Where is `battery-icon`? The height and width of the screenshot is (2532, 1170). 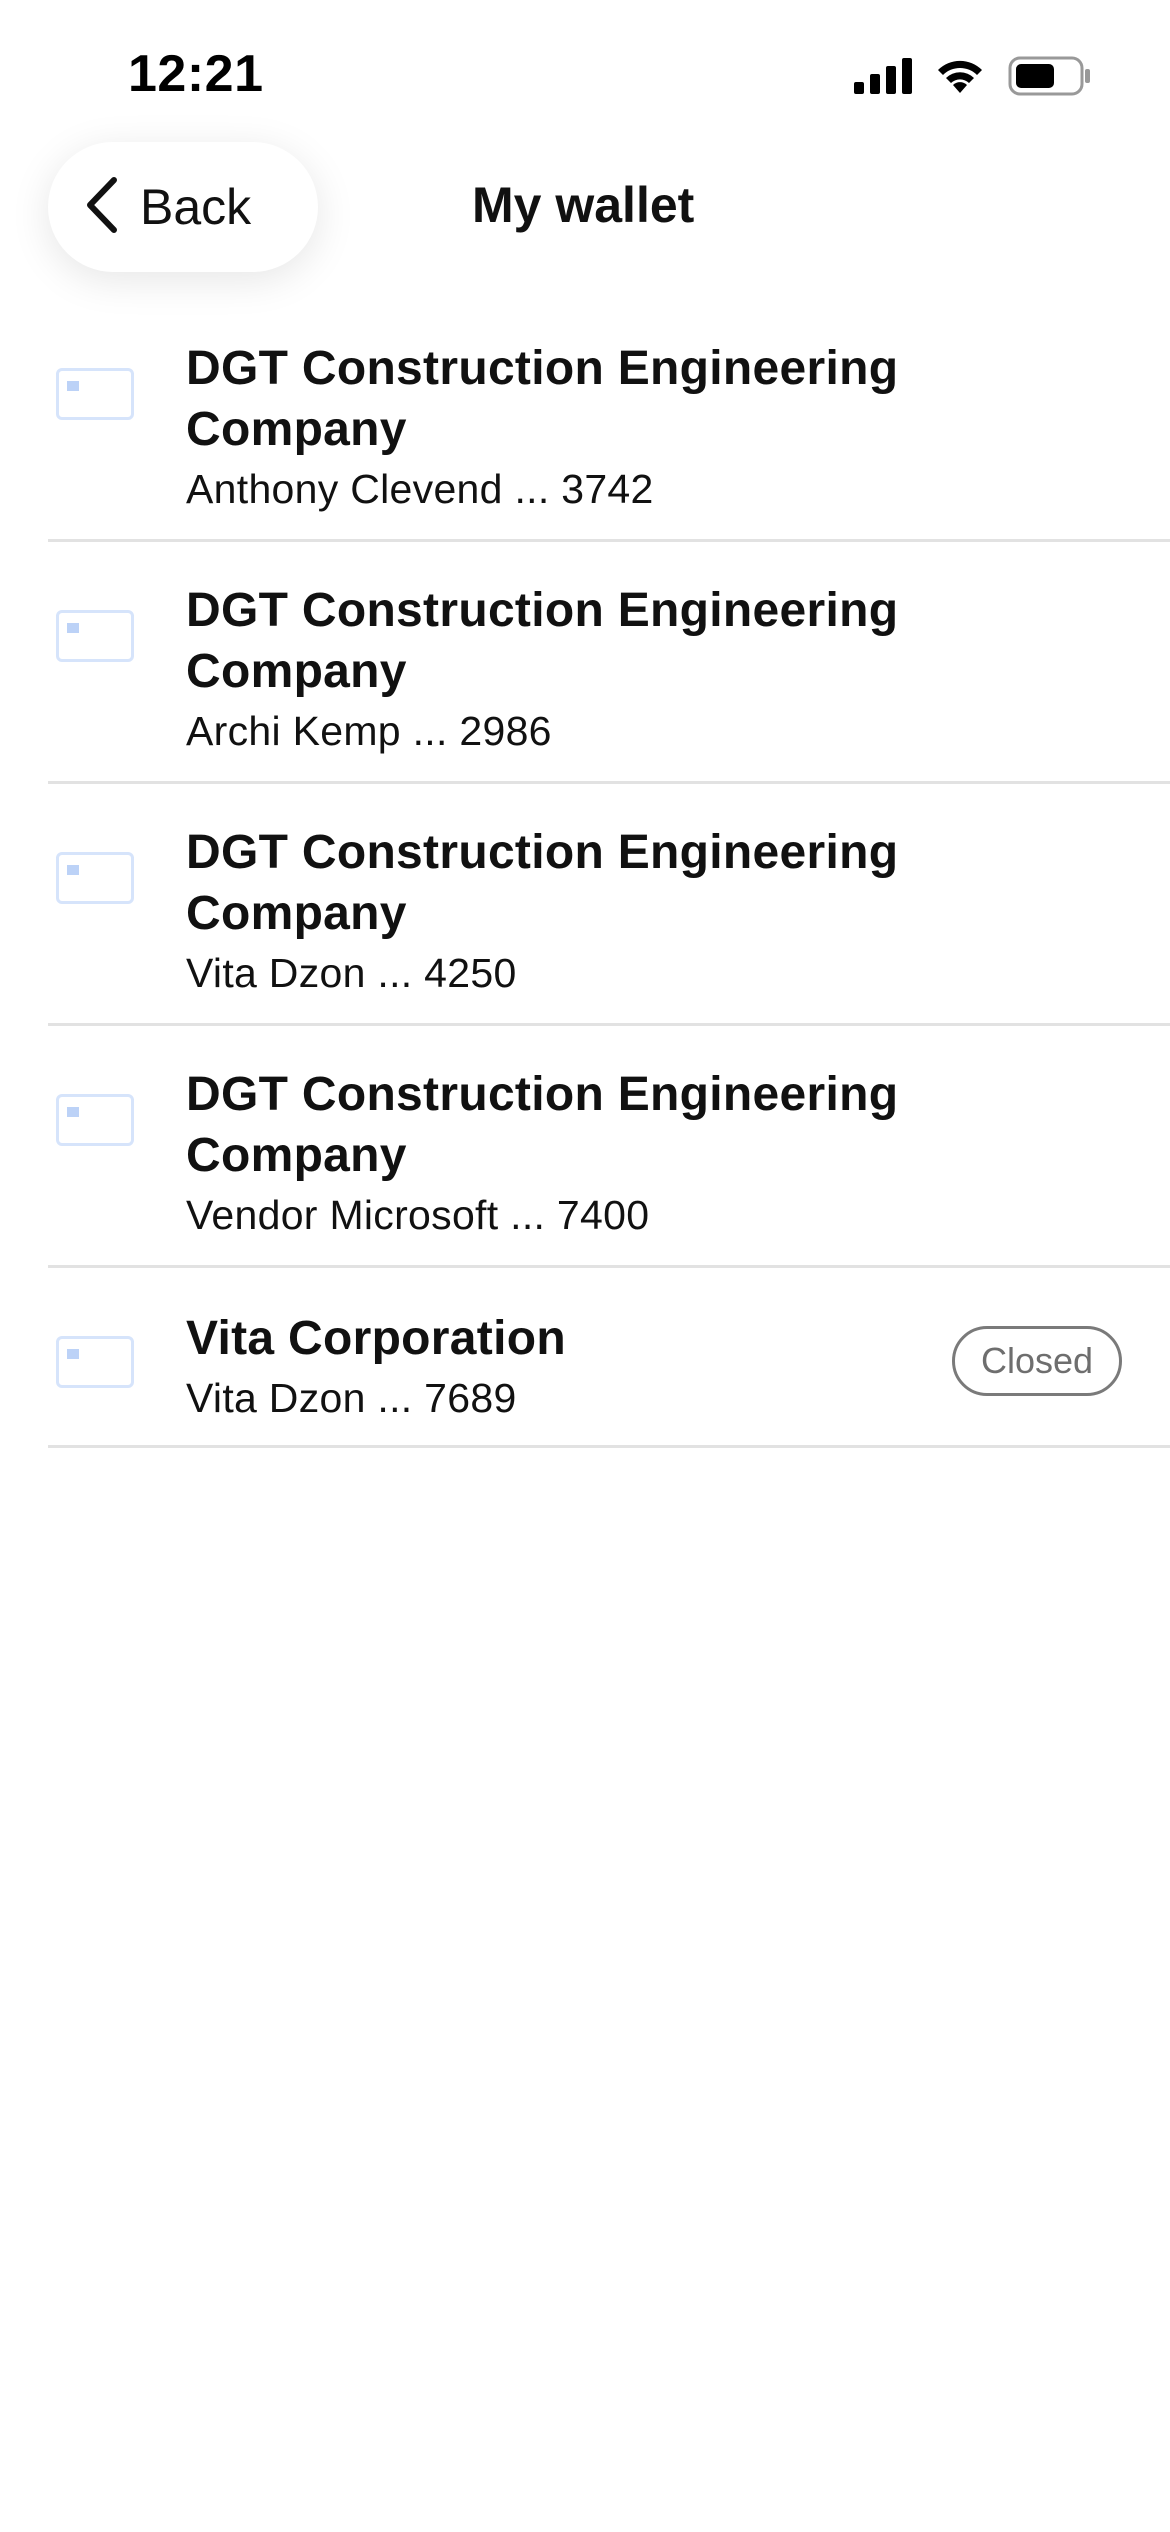
battery-icon is located at coordinates (1050, 78).